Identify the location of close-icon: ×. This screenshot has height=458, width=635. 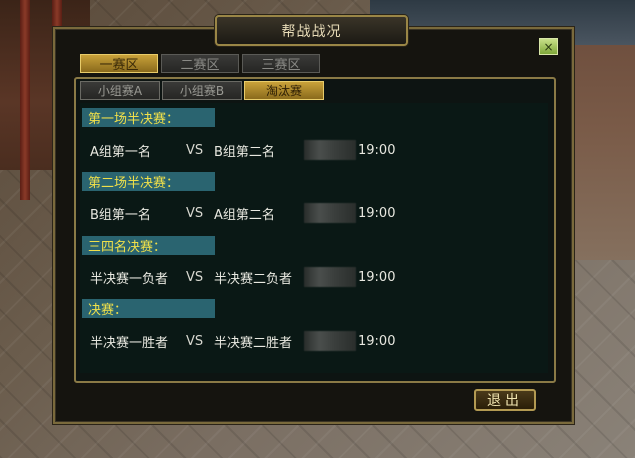
(548, 46).